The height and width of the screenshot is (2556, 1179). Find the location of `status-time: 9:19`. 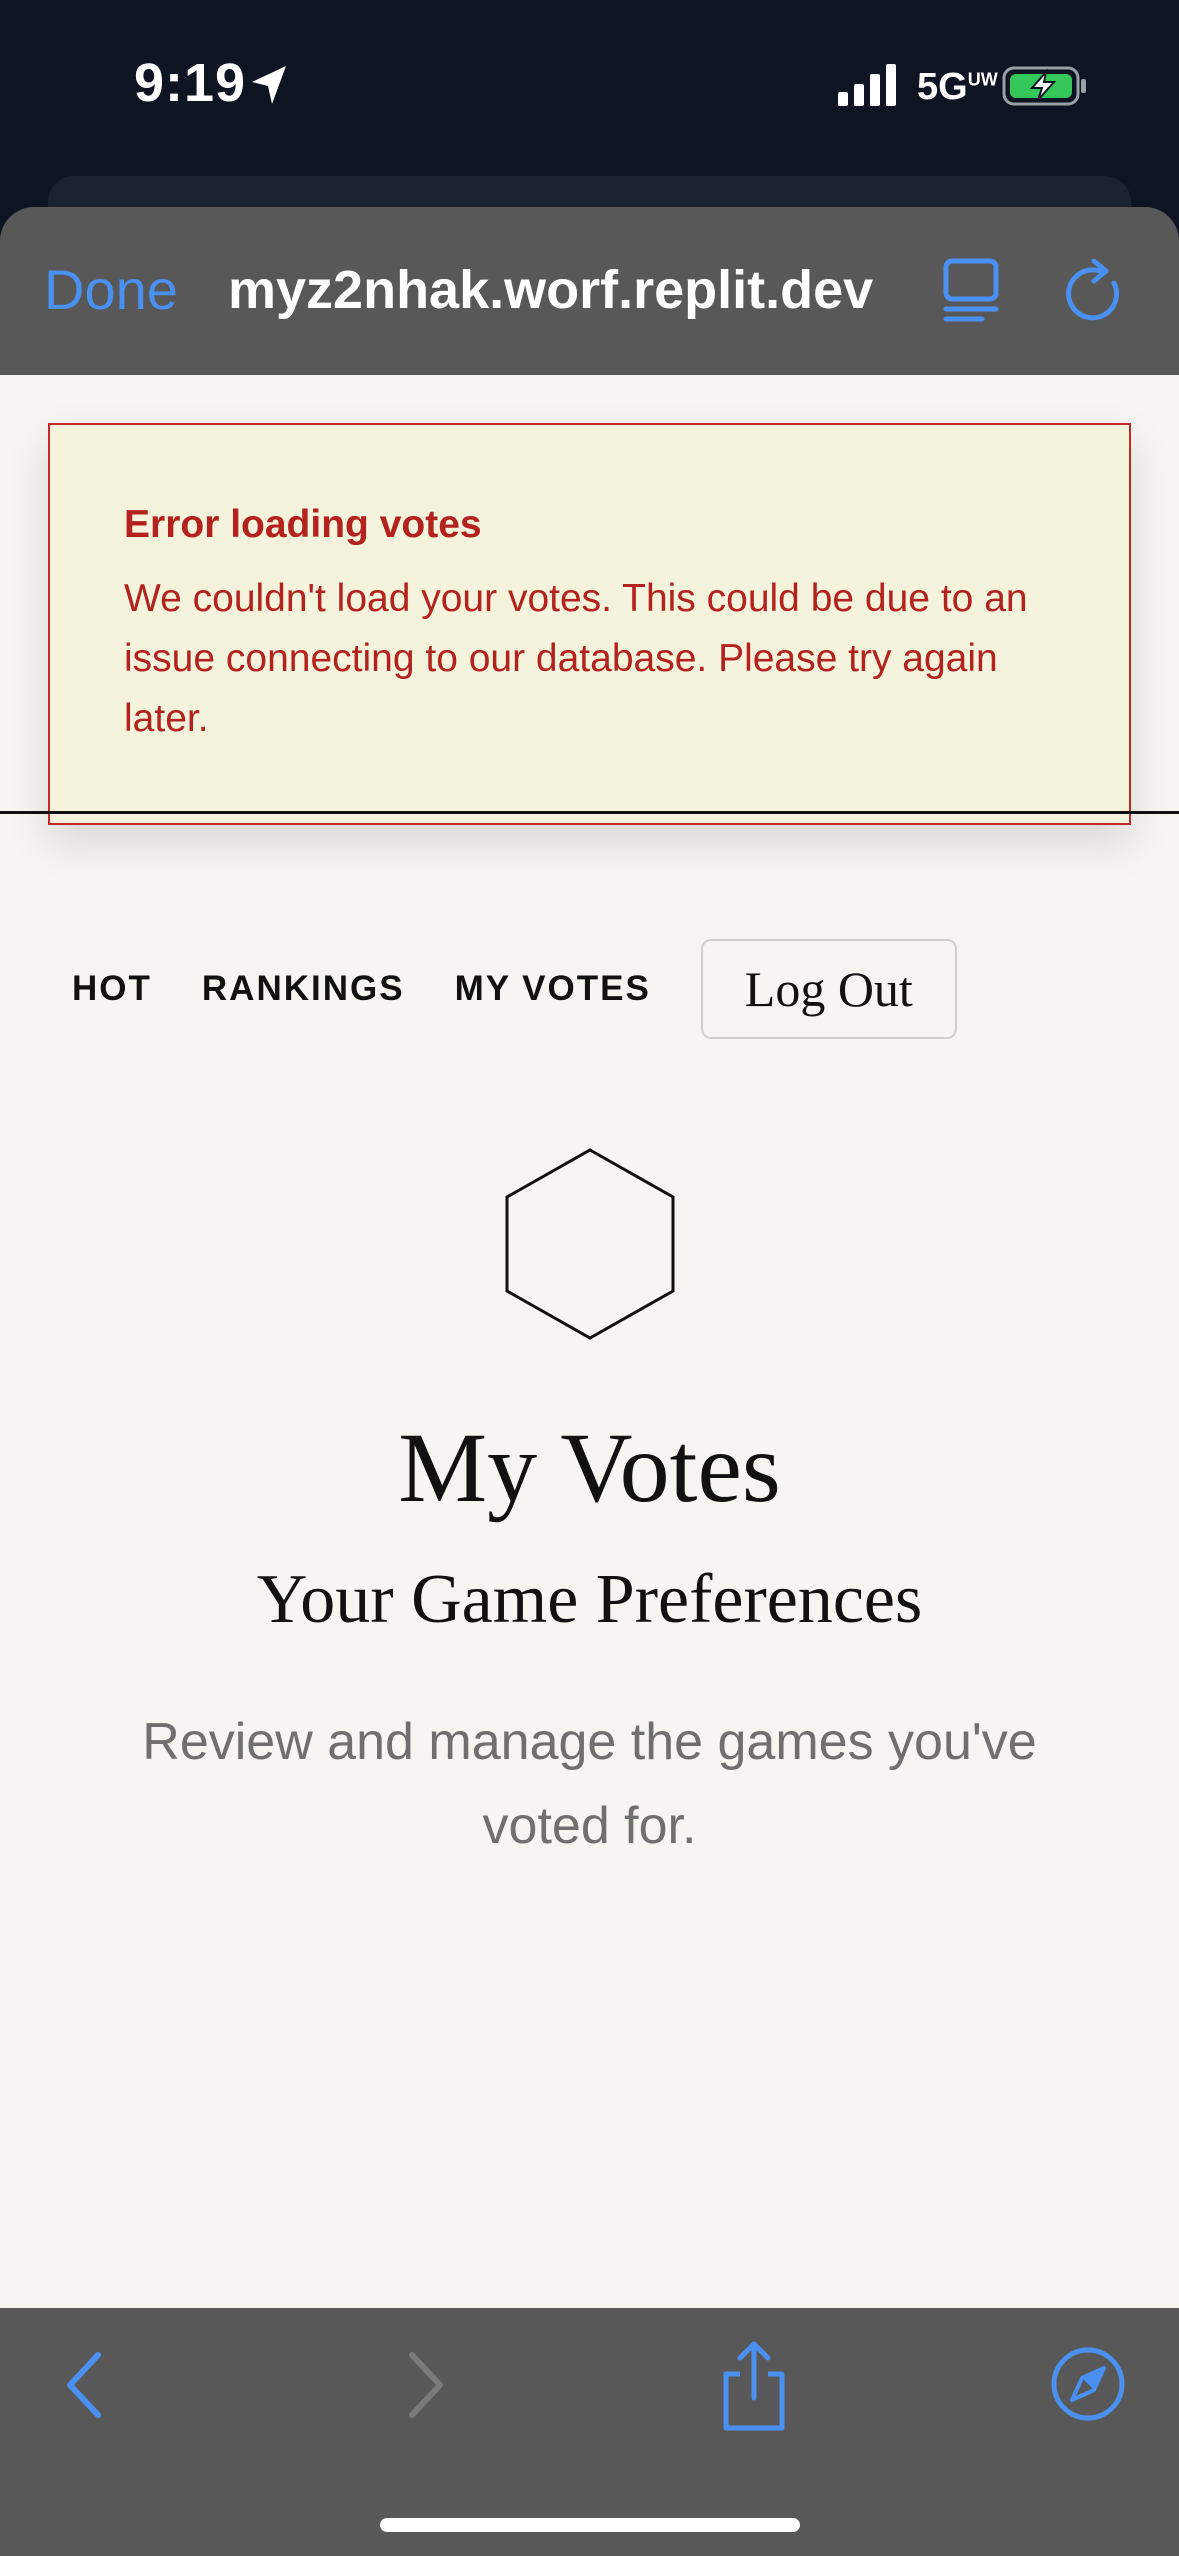

status-time: 9:19 is located at coordinates (190, 83).